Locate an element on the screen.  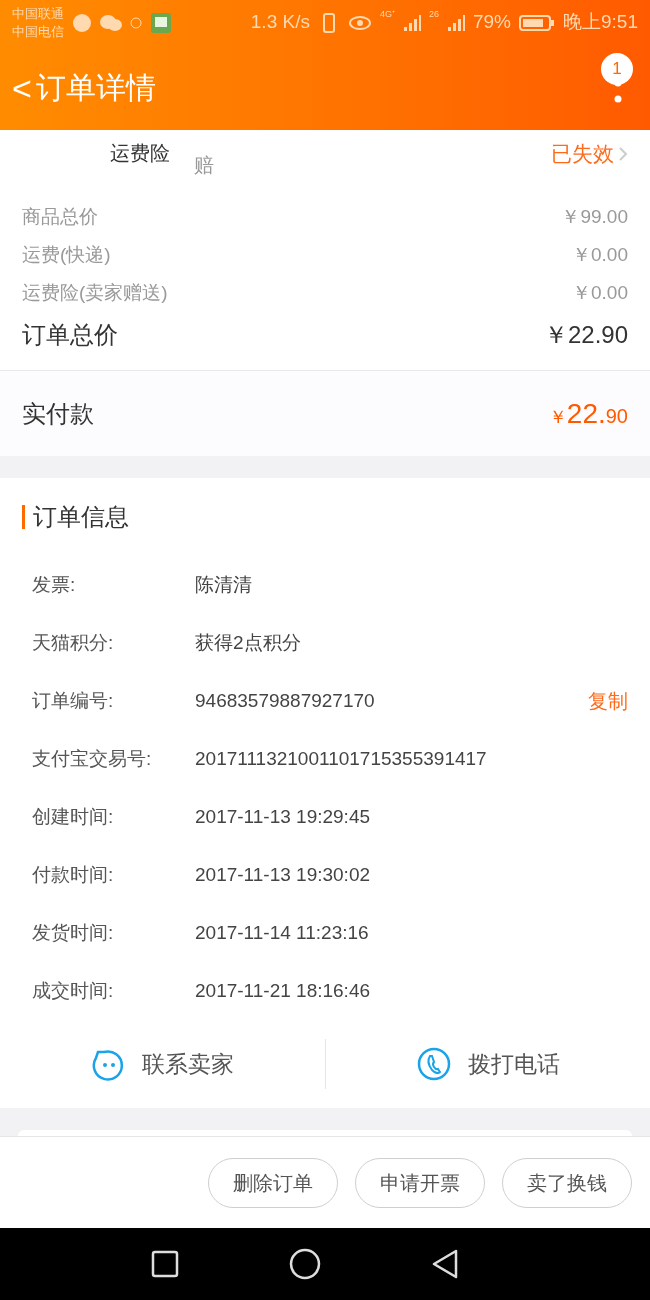
battery-percent: 79% is located at coordinates (492, 22).